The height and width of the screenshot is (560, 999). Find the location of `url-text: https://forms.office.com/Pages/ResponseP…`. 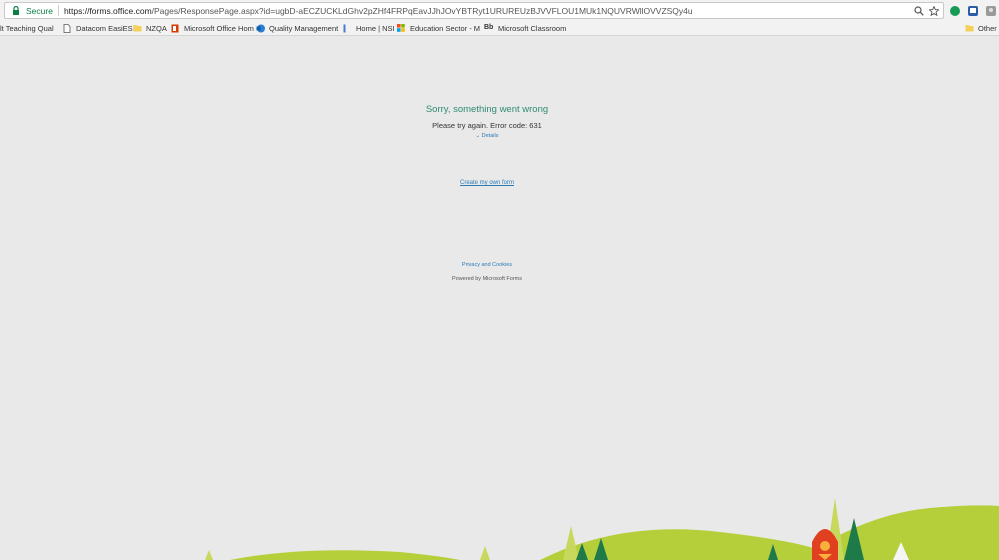

url-text: https://forms.office.com/Pages/ResponseP… is located at coordinates (378, 11).